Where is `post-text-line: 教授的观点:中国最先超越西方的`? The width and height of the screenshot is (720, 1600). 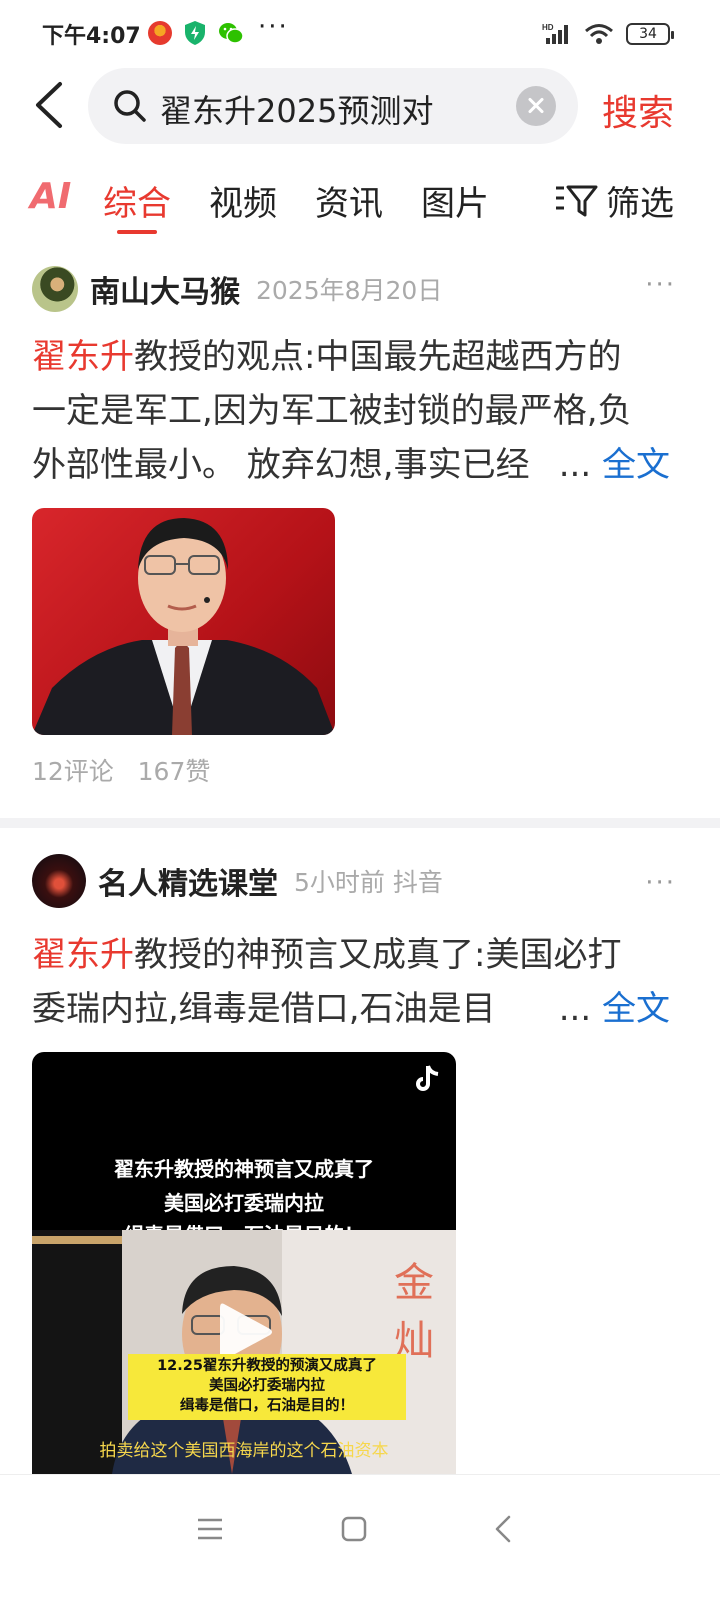 post-text-line: 教授的观点:中国最先超越西方的 is located at coordinates (378, 357).